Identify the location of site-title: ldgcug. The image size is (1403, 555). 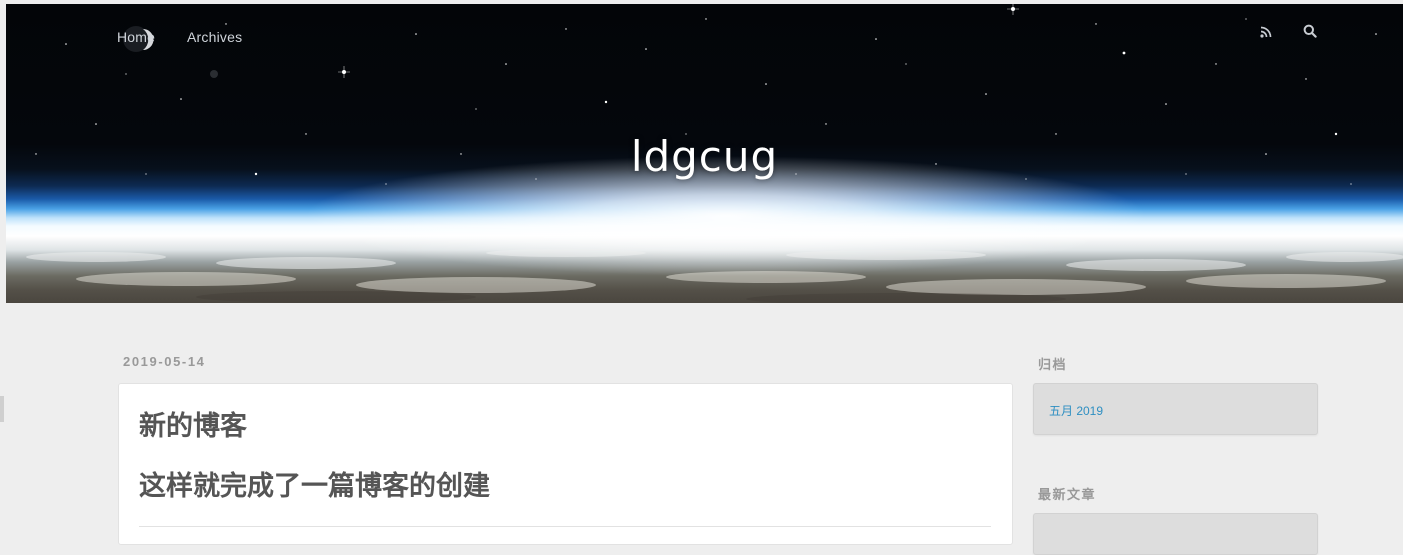
(704, 156).